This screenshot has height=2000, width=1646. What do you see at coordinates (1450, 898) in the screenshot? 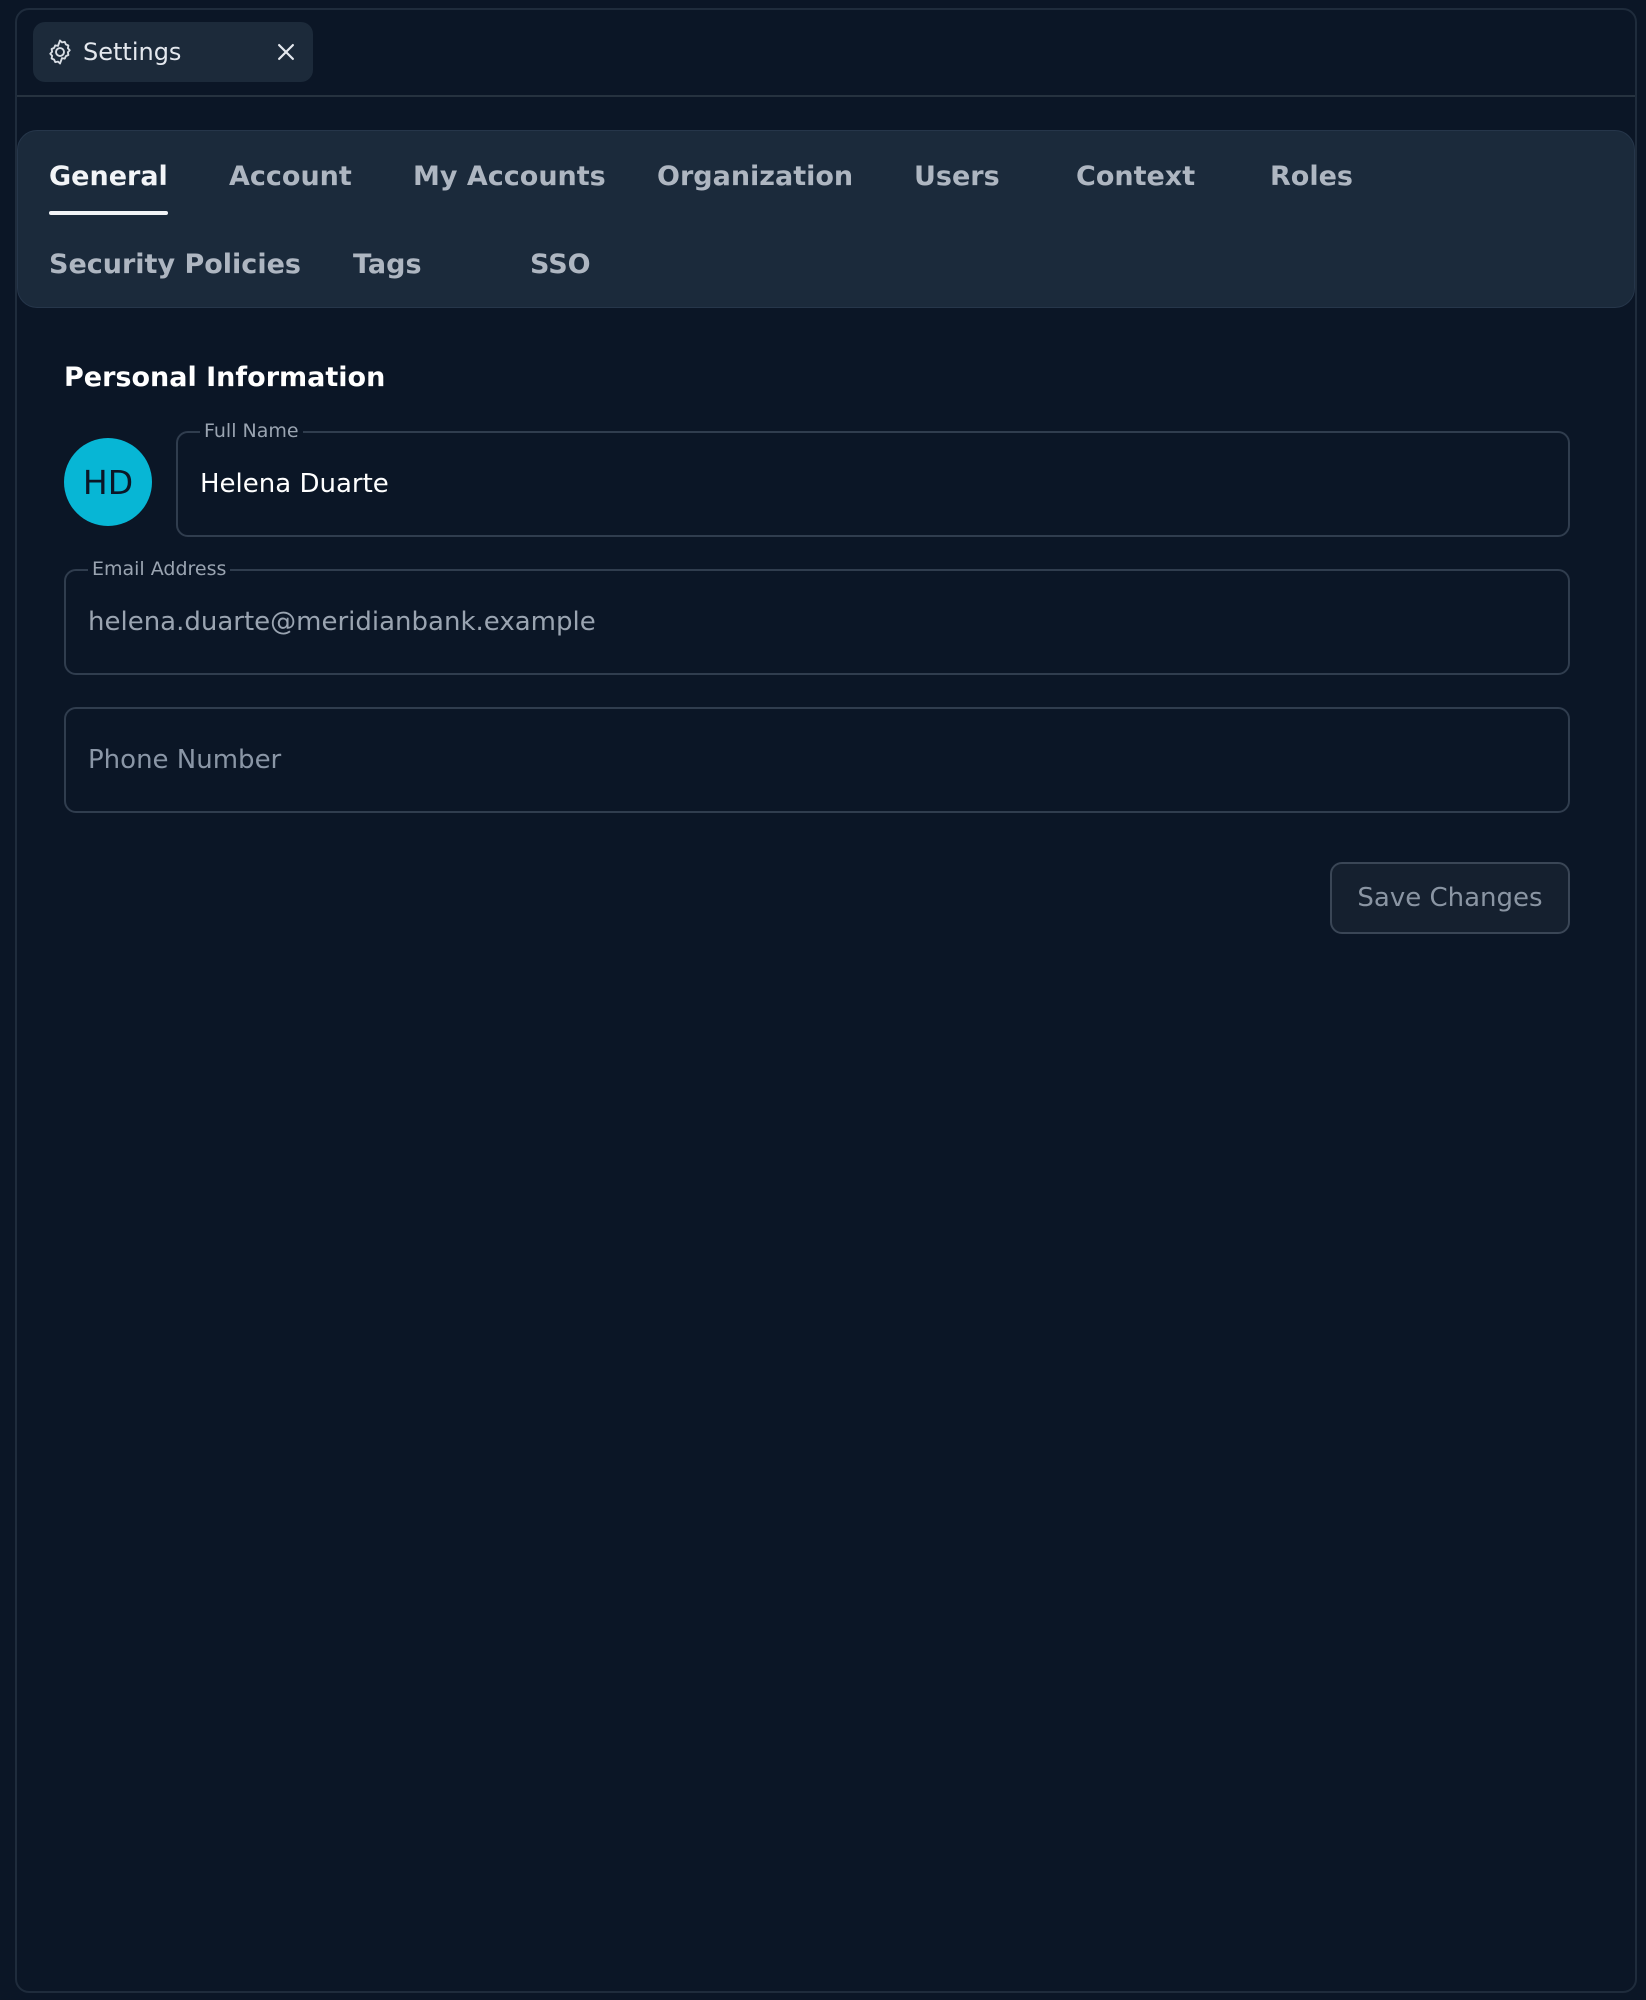
I see `save-changes-button: Save Changes` at bounding box center [1450, 898].